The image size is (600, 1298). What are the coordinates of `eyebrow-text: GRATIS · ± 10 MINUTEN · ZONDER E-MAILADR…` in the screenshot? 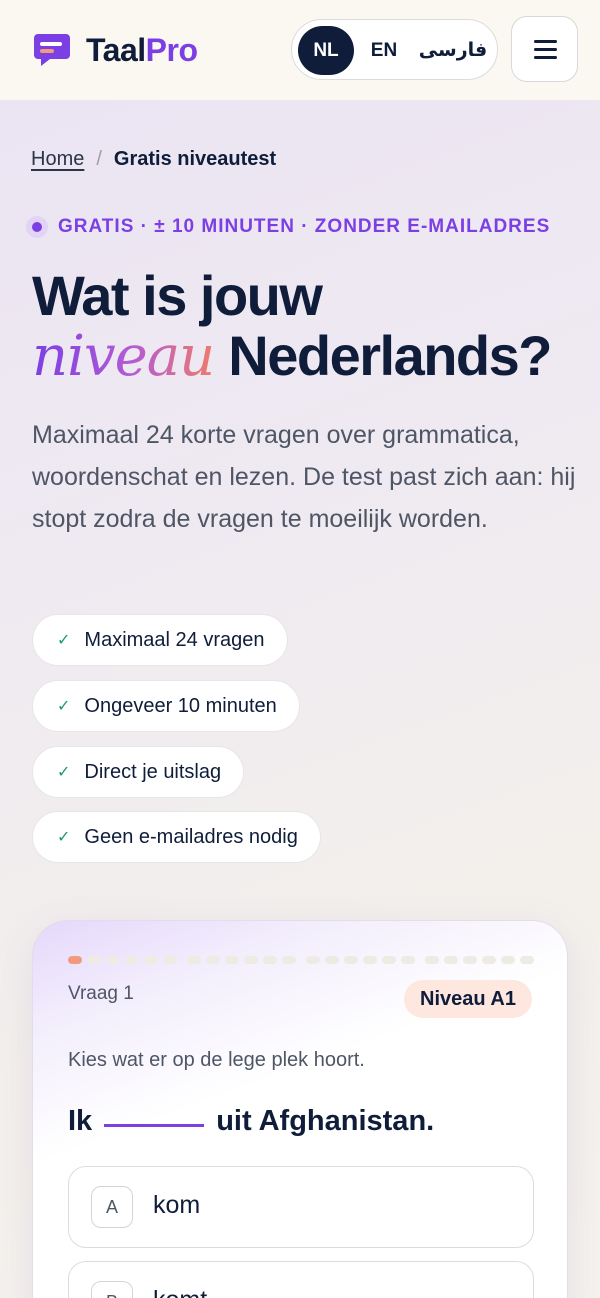 It's located at (304, 226).